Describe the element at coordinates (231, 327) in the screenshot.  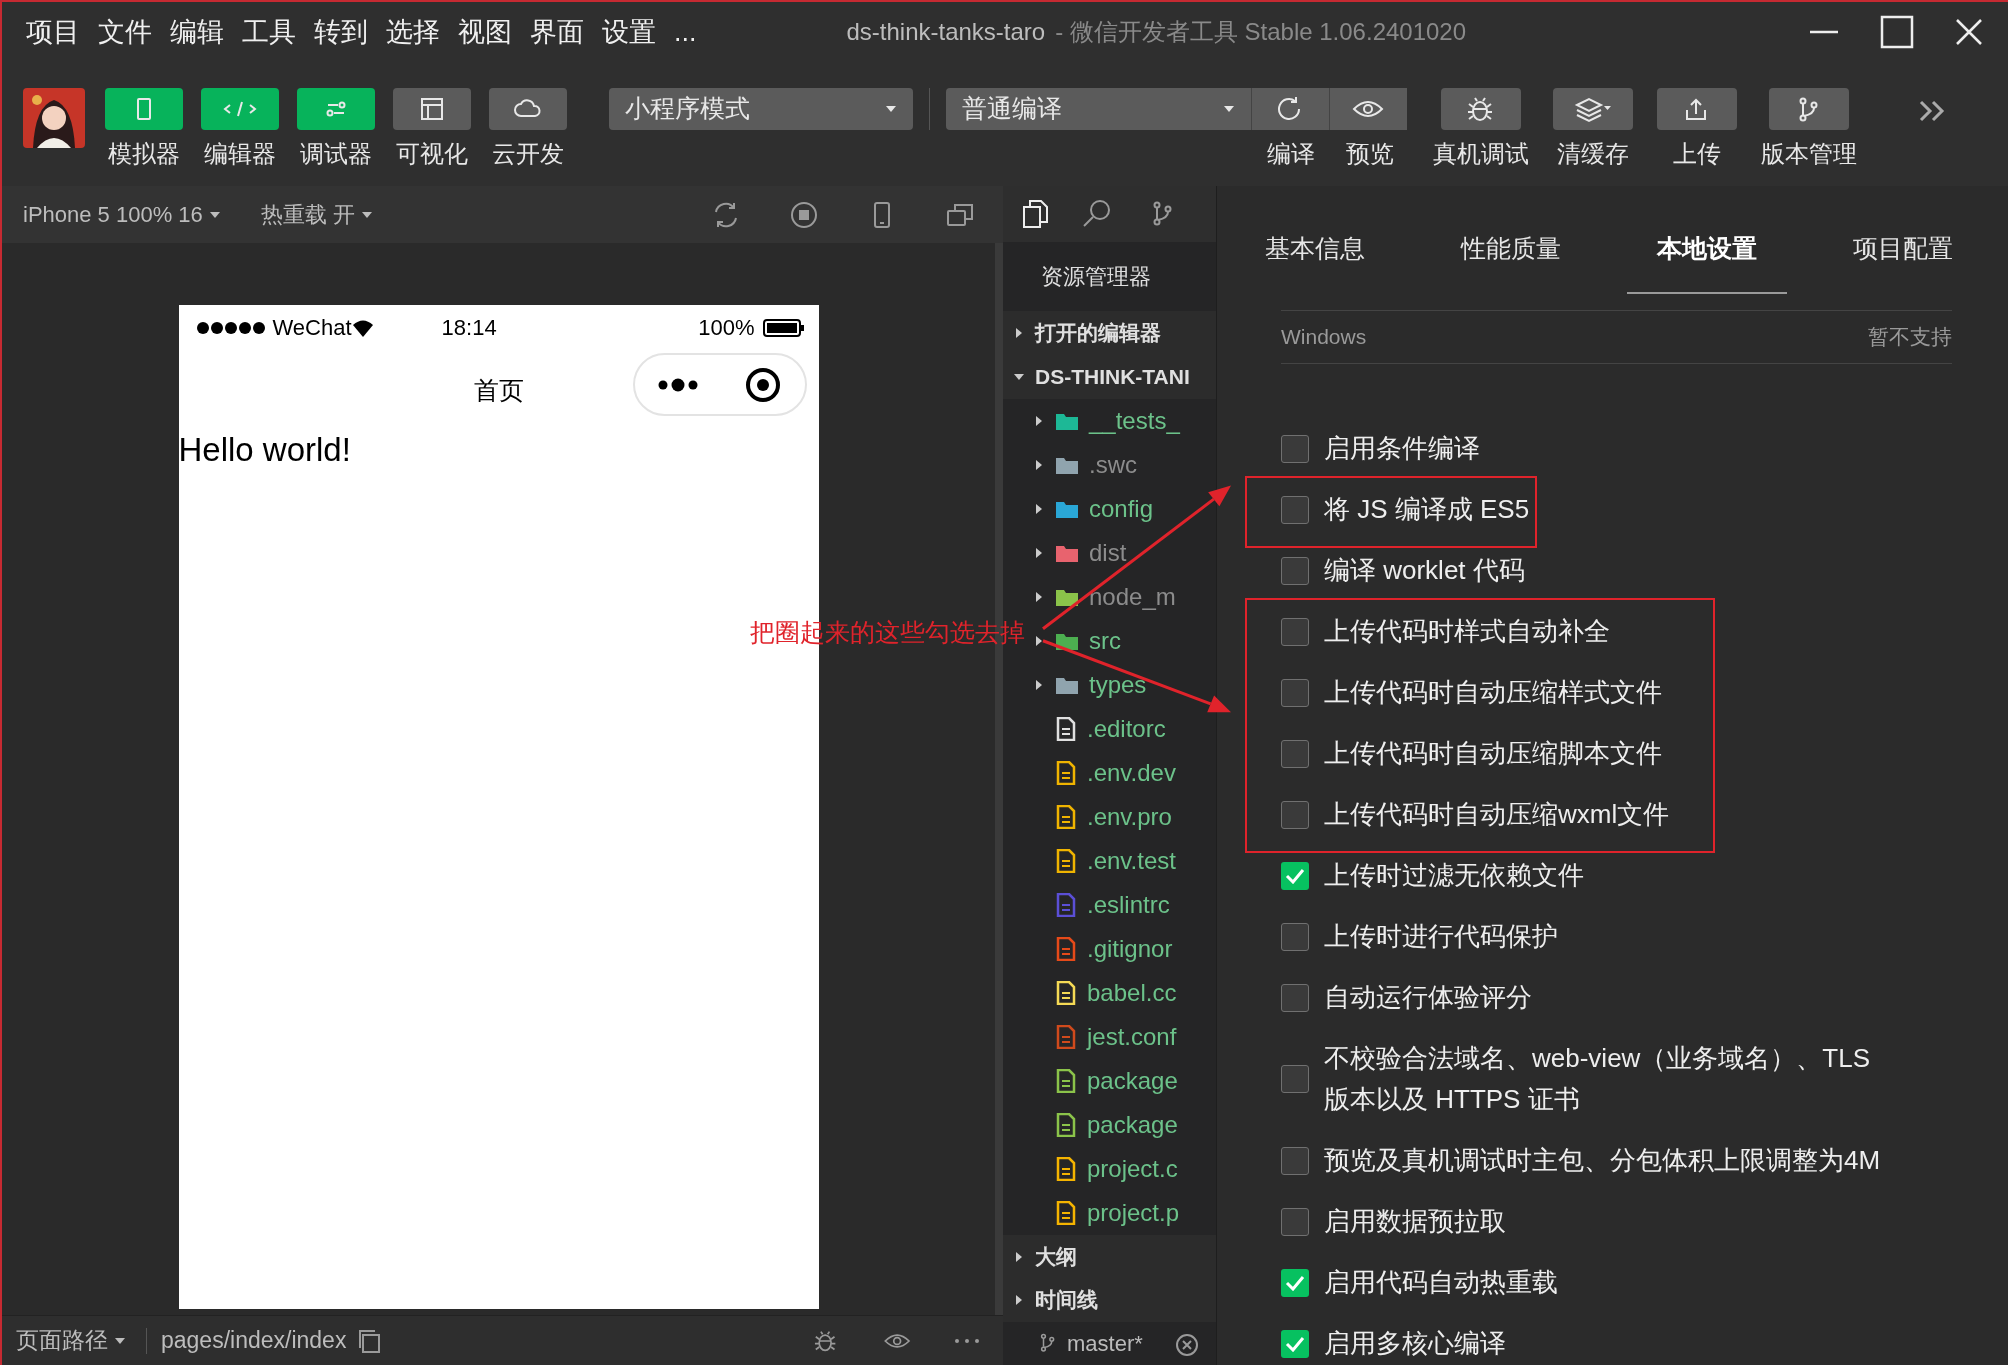
I see `signal-icon` at that location.